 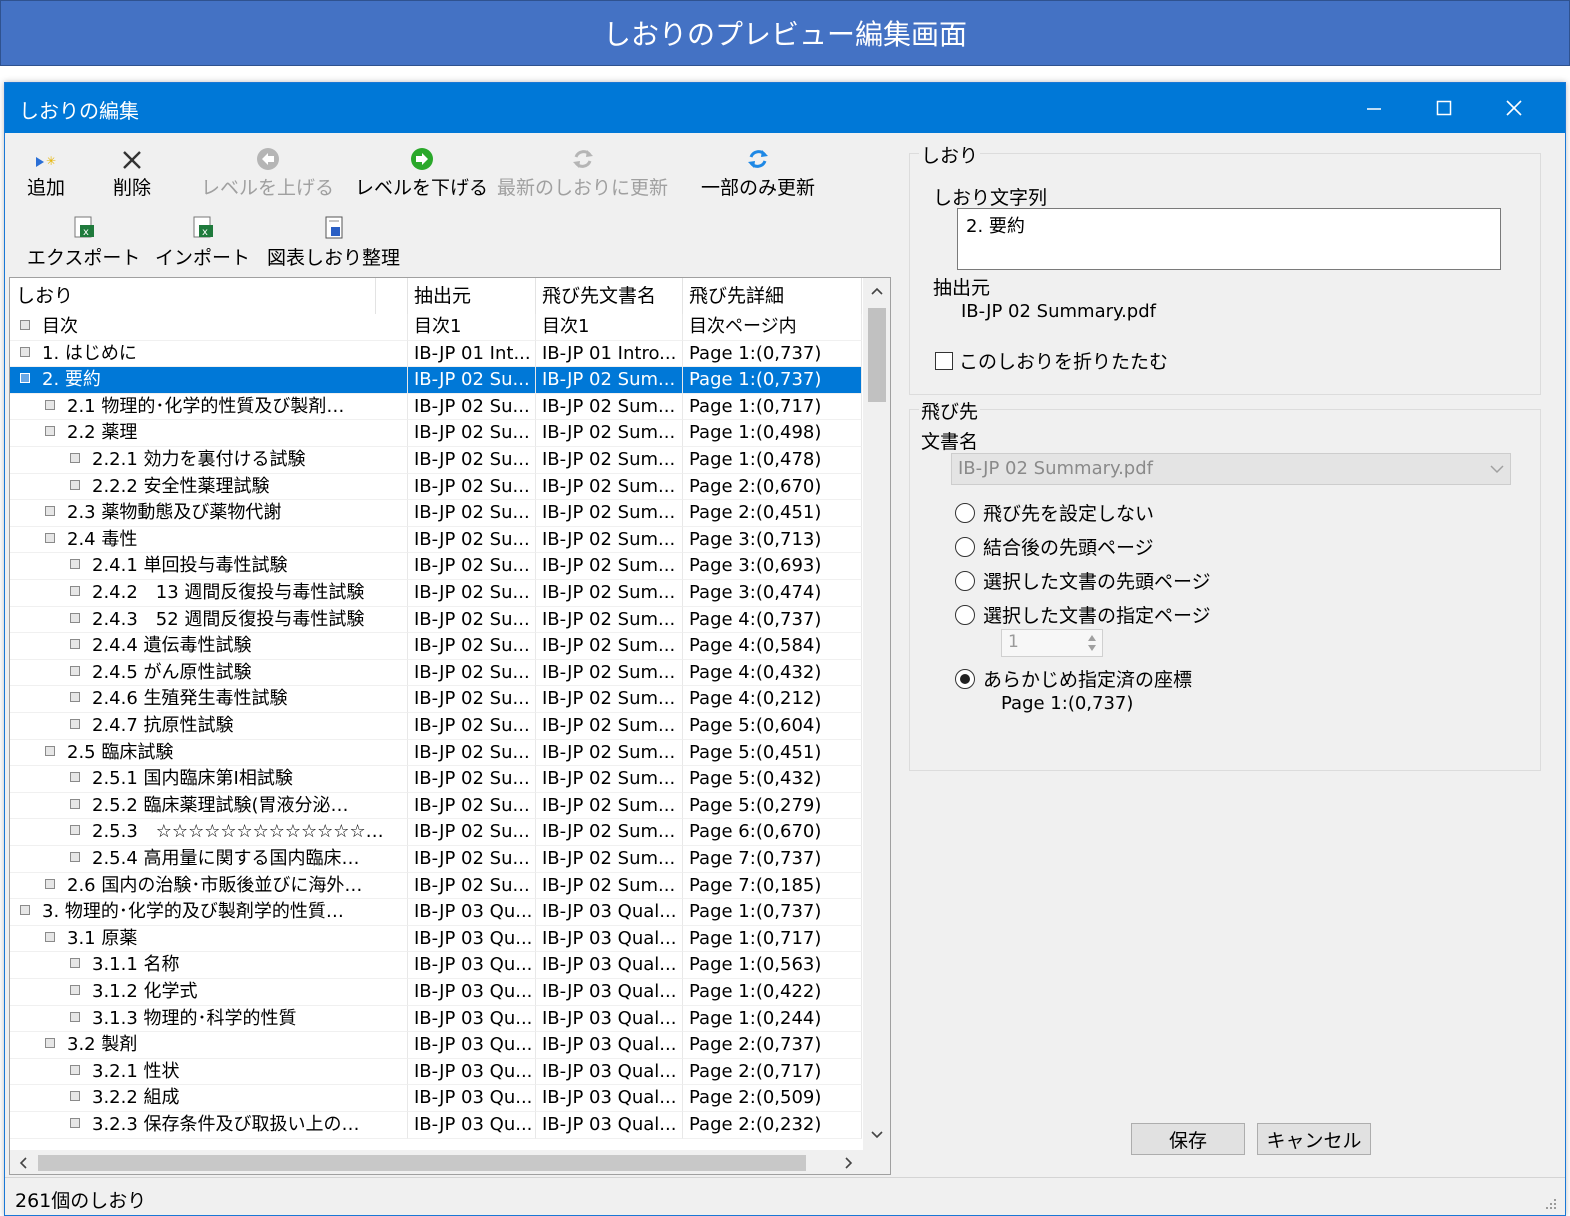 What do you see at coordinates (609, 296) in the screenshot?
I see `column-header-target-doc: 飛び先文書名` at bounding box center [609, 296].